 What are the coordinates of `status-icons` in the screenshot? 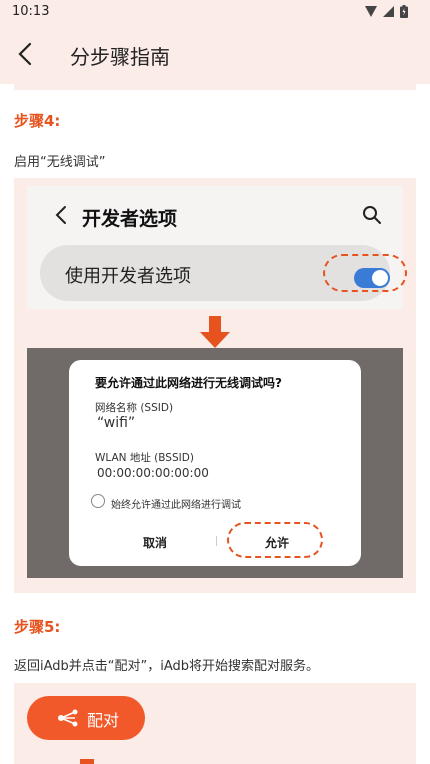 It's located at (386, 11).